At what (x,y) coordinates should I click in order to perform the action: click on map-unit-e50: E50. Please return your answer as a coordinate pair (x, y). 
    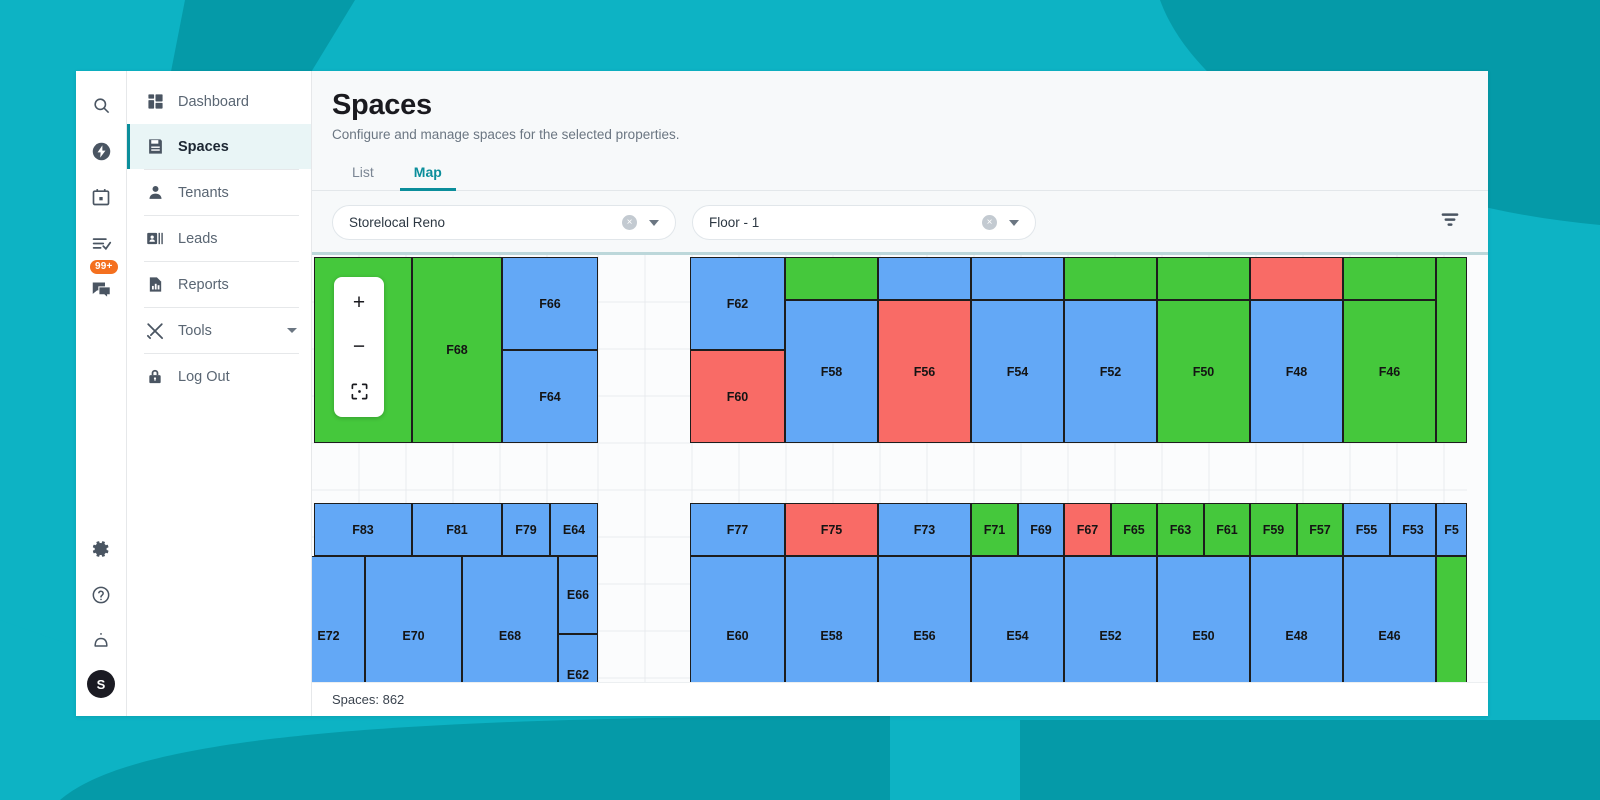
    Looking at the image, I should click on (1203, 619).